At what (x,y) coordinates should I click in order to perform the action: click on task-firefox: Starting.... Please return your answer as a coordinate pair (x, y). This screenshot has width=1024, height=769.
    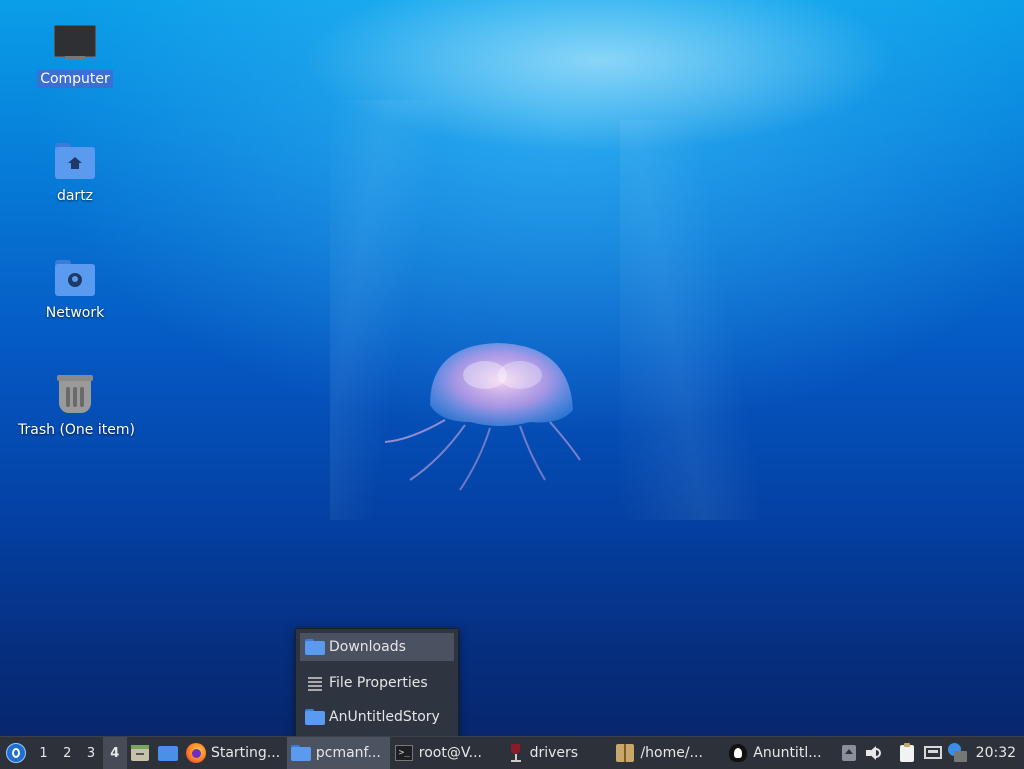
    Looking at the image, I should click on (234, 753).